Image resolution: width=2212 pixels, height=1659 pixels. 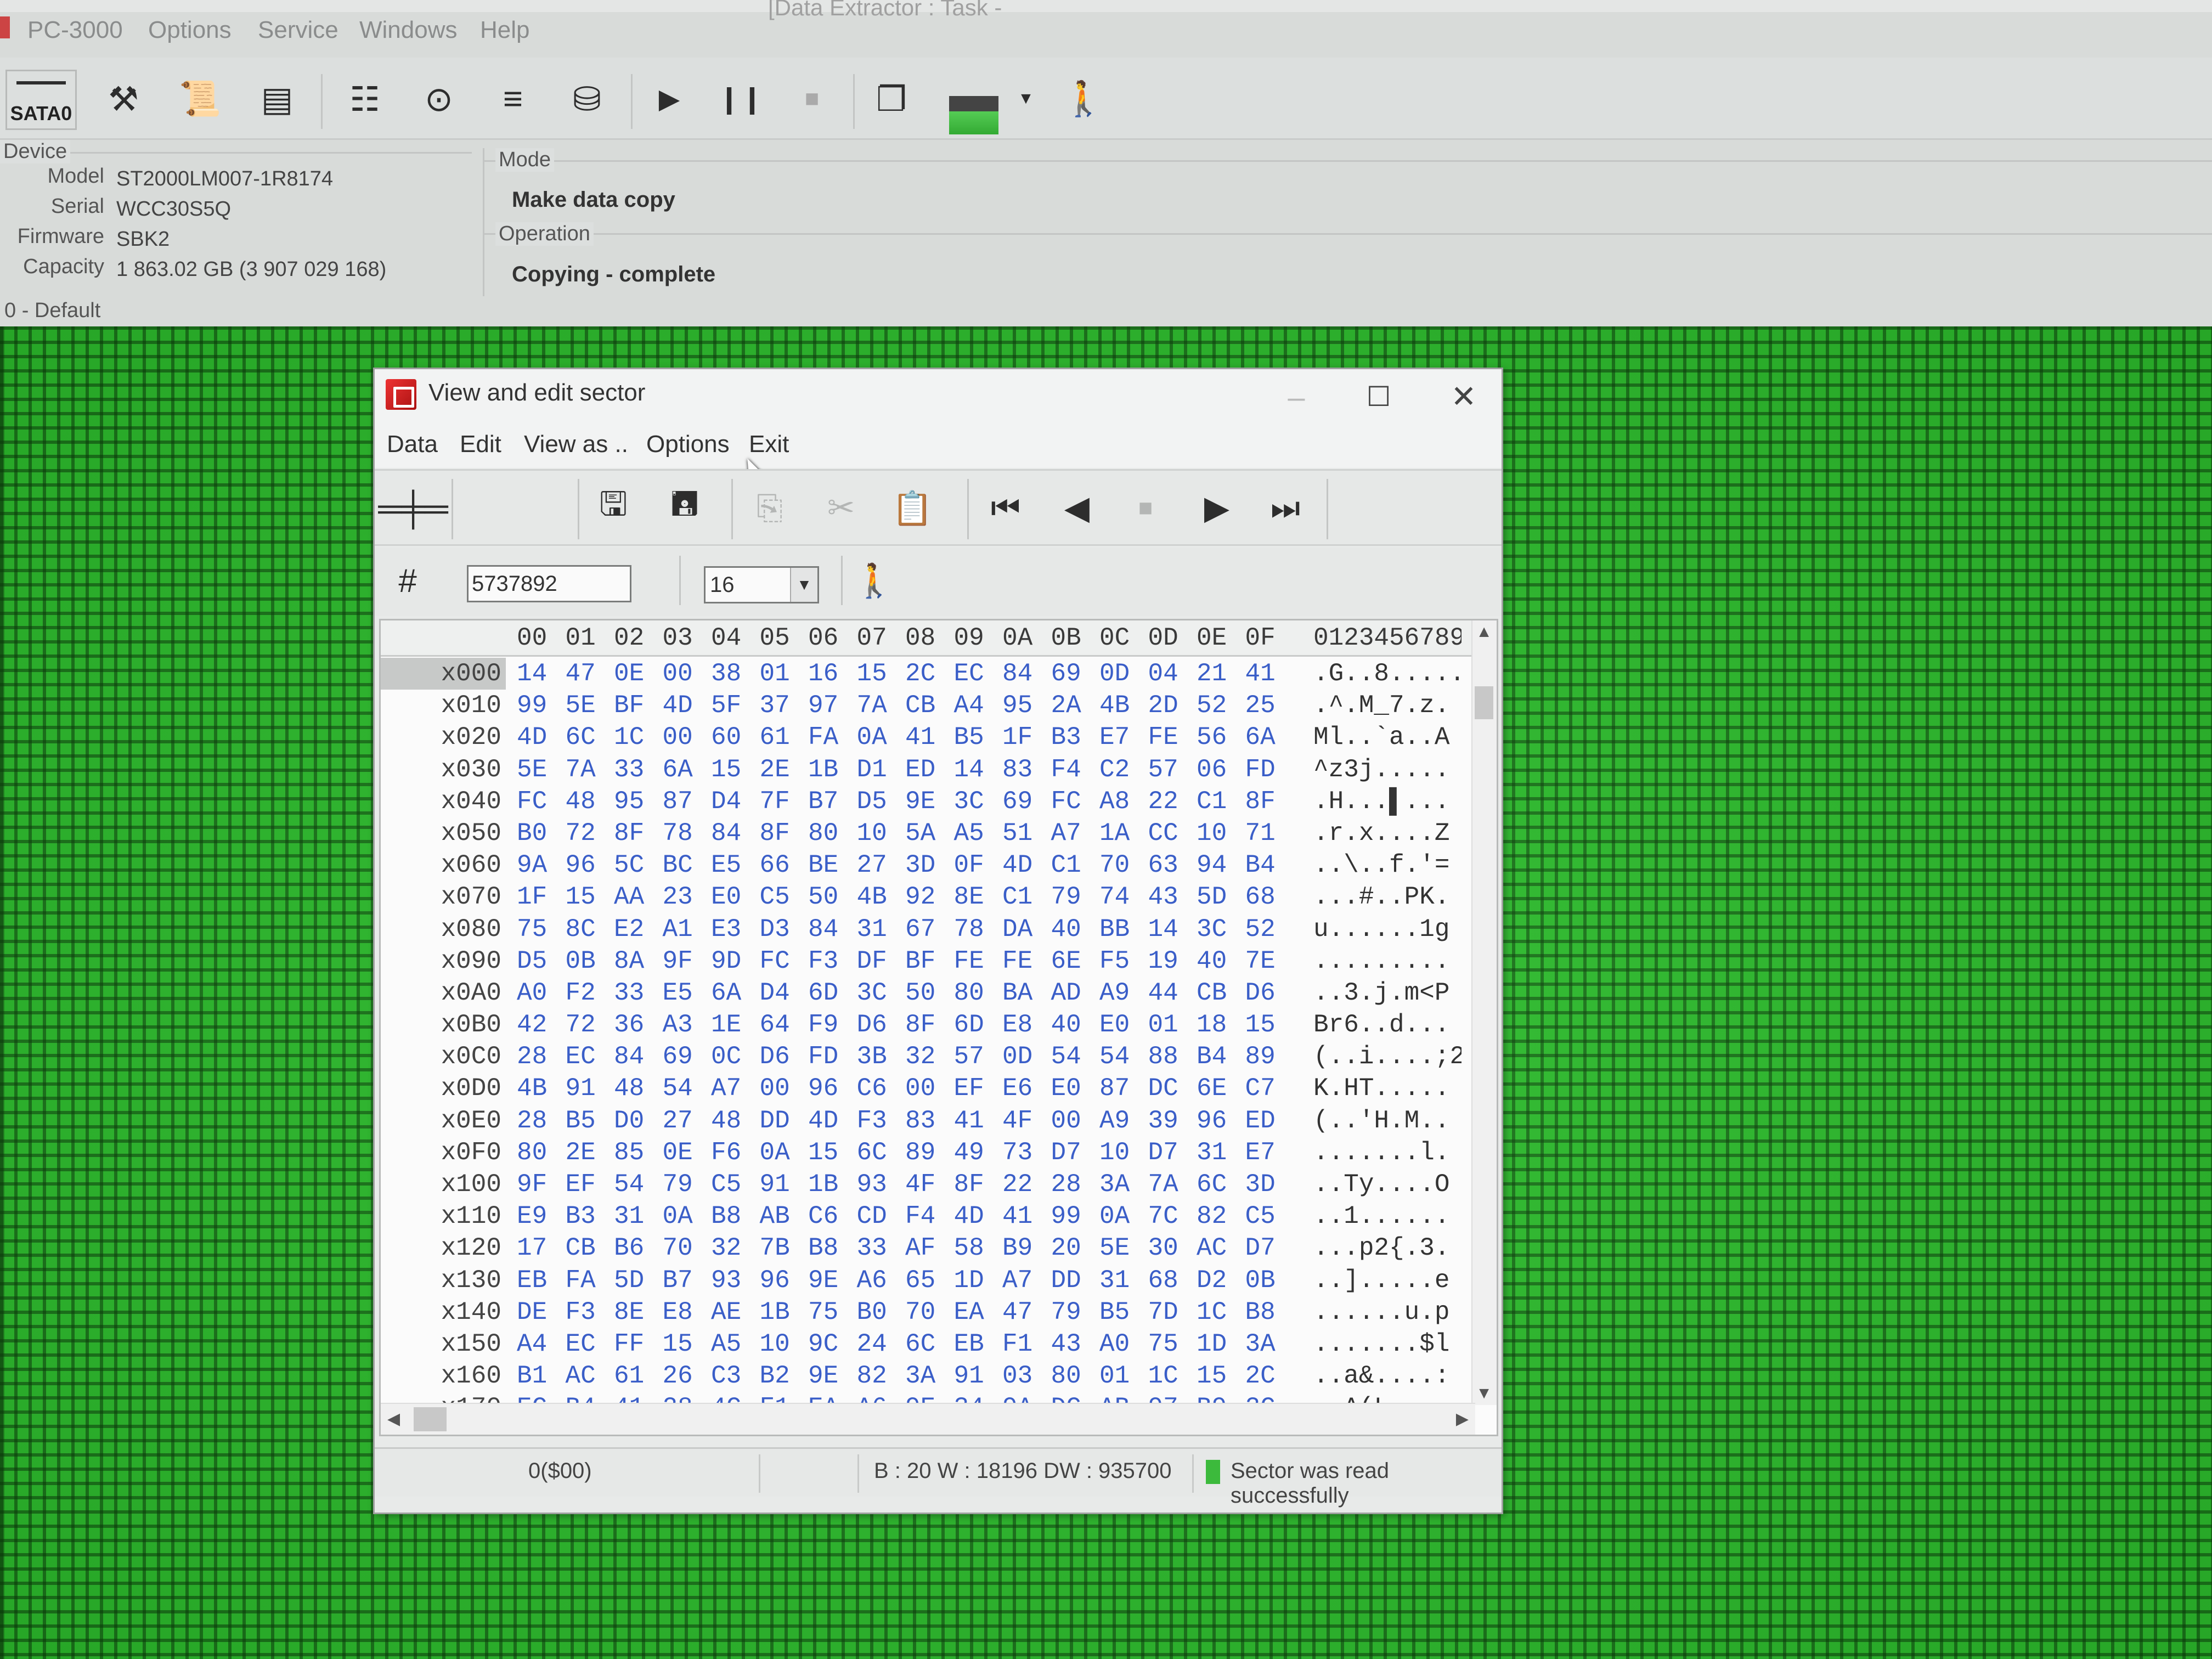 What do you see at coordinates (438, 99) in the screenshot?
I see `binoculars-icon: ⊙` at bounding box center [438, 99].